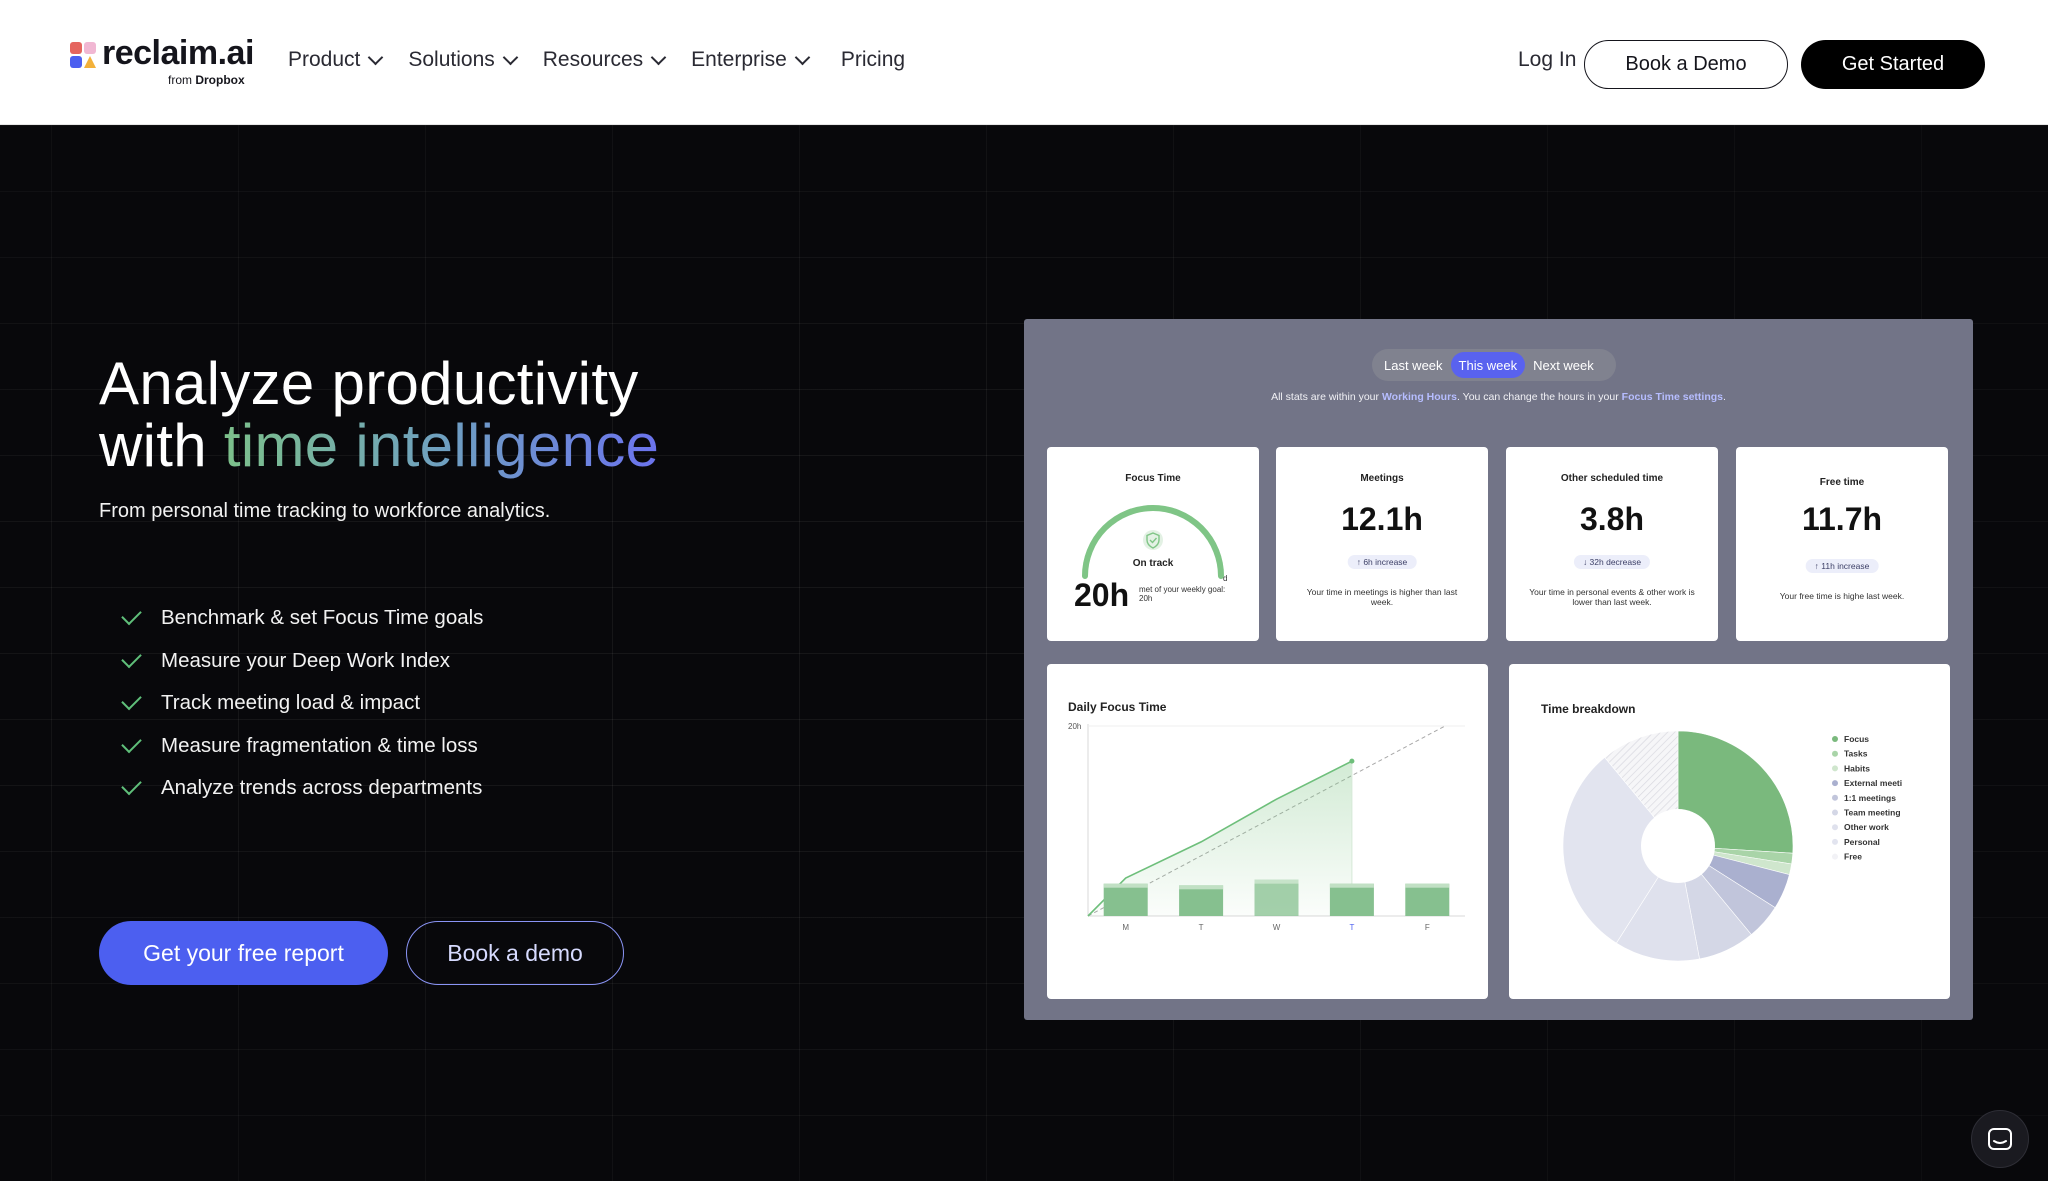 The image size is (2048, 1181). I want to click on feature-text: Track meeting load & impact, so click(291, 703).